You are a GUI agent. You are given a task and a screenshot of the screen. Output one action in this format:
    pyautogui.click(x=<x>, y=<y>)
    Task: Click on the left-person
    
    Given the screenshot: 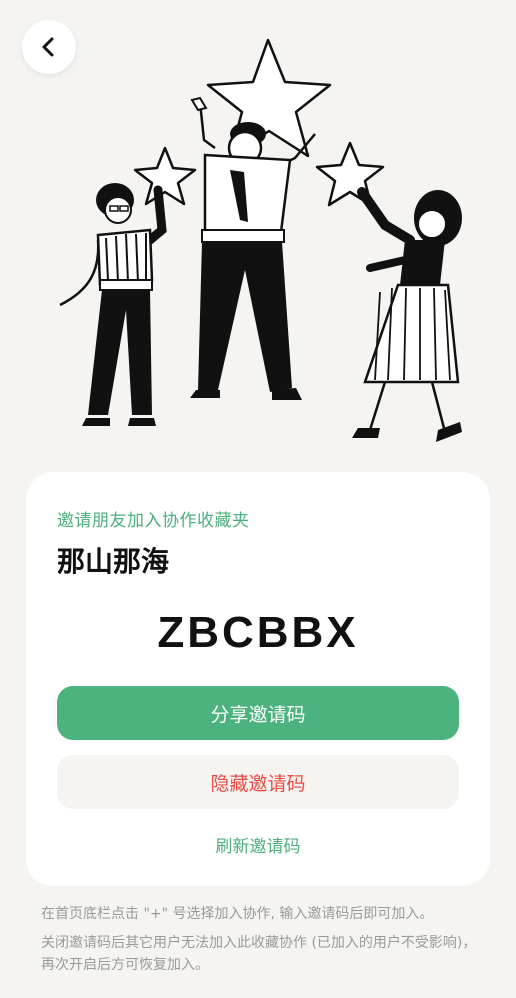 What is the action you would take?
    pyautogui.click(x=113, y=304)
    